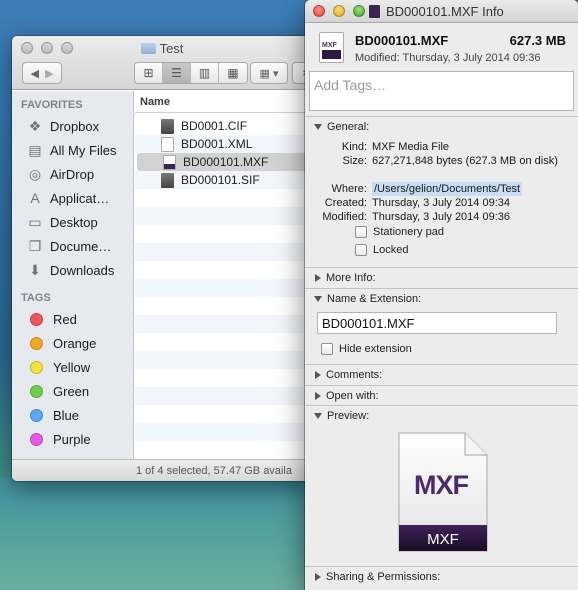 This screenshot has height=590, width=578. I want to click on back-forward-button: ◀ ▶, so click(42, 73).